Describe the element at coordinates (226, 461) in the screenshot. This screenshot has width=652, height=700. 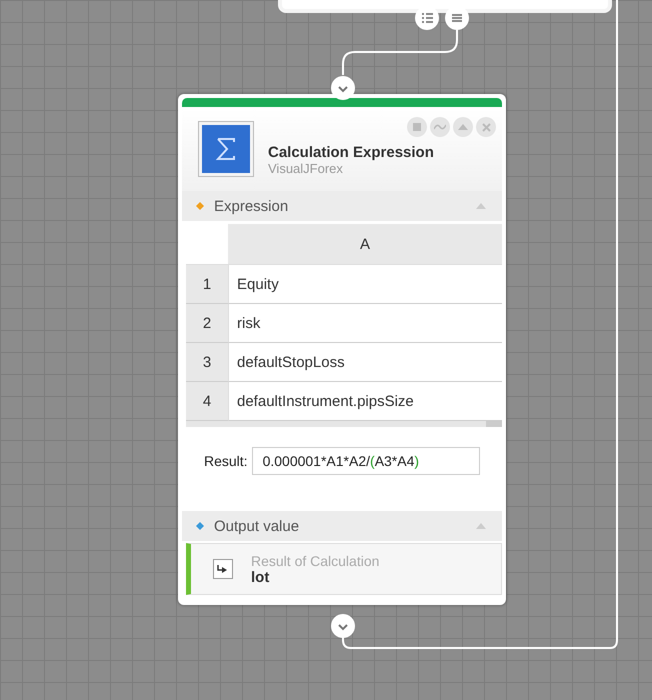
I see `result-label: Result:` at that location.